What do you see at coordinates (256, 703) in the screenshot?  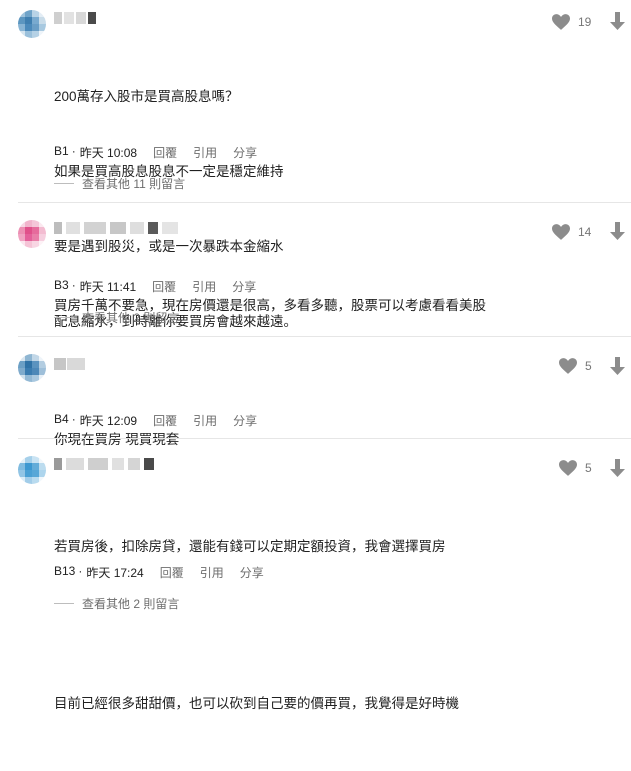 I see `comment-line: 目前已經很多甜甜價，也可以砍到自己要的價再買，我覺得是好時機` at bounding box center [256, 703].